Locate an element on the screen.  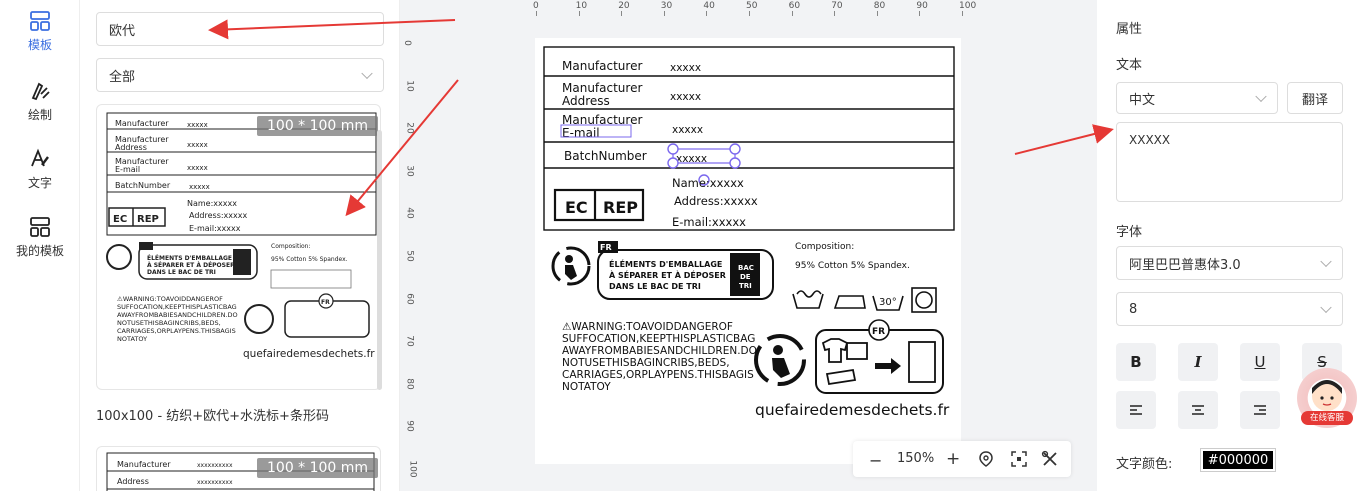
italic-icon: I is located at coordinates (1198, 362).